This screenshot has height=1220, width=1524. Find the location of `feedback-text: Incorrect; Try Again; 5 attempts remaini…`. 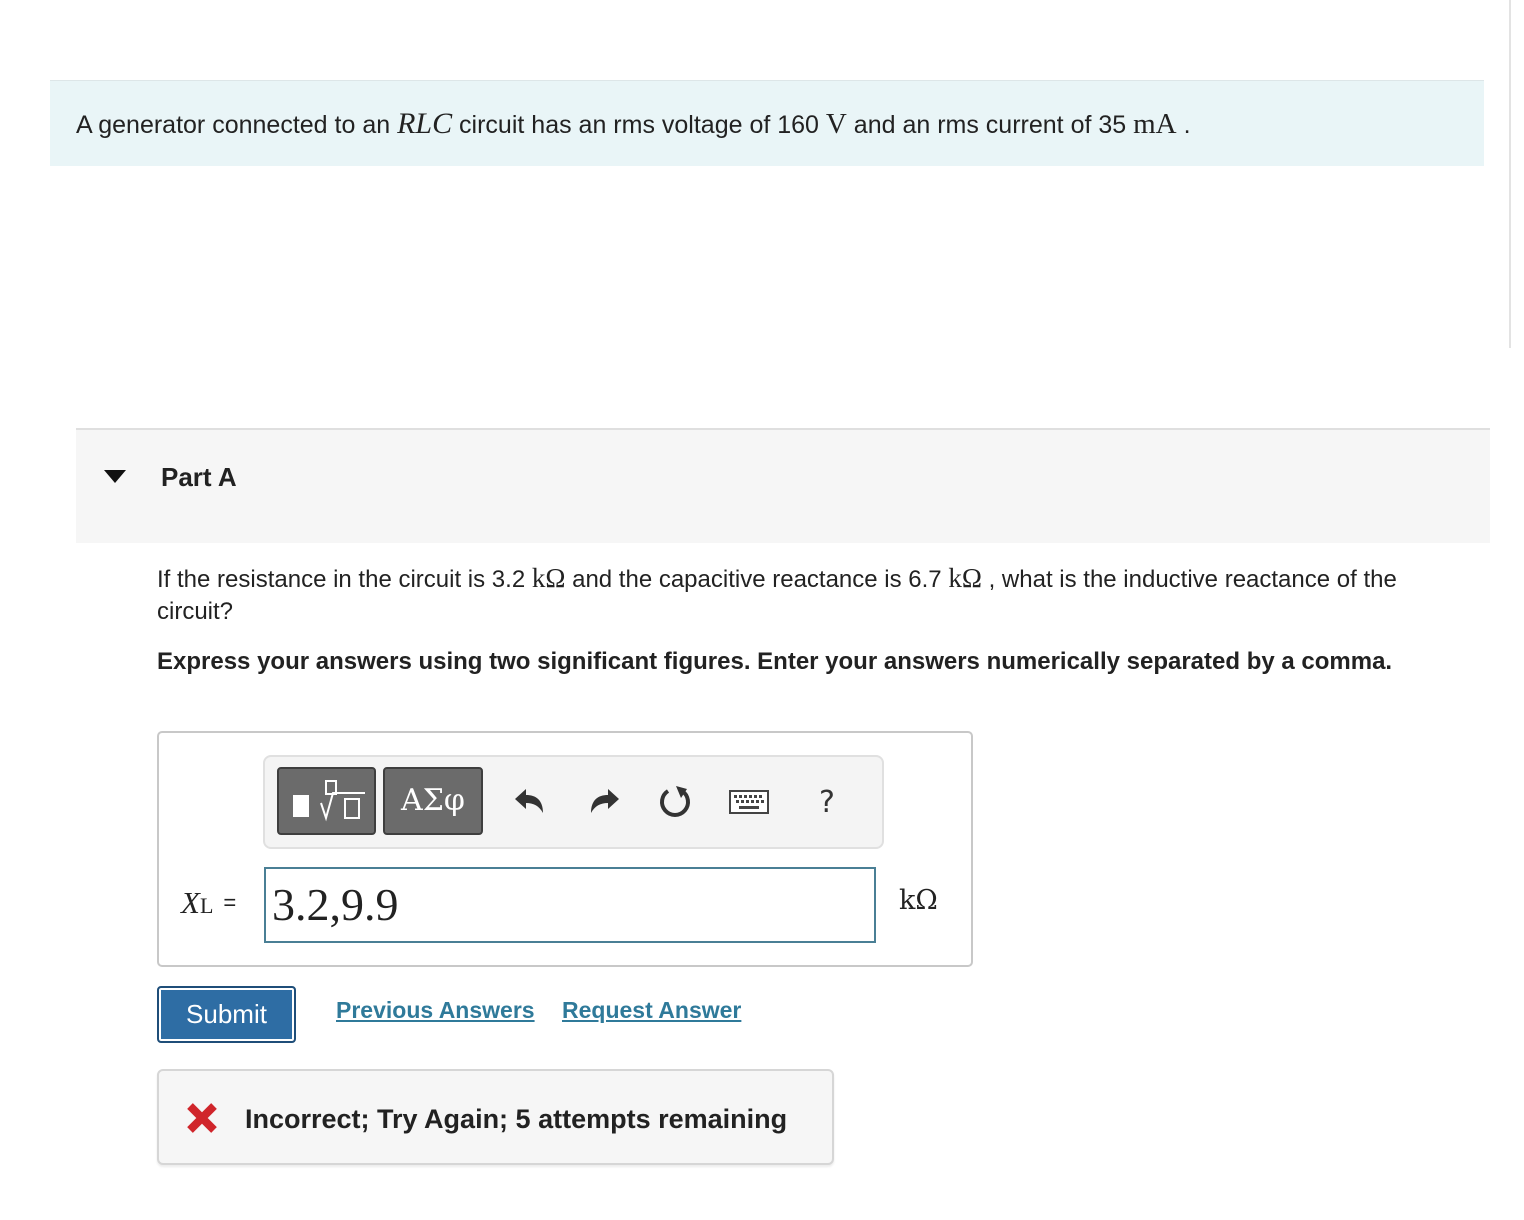

feedback-text: Incorrect; Try Again; 5 attempts remaini… is located at coordinates (516, 1119).